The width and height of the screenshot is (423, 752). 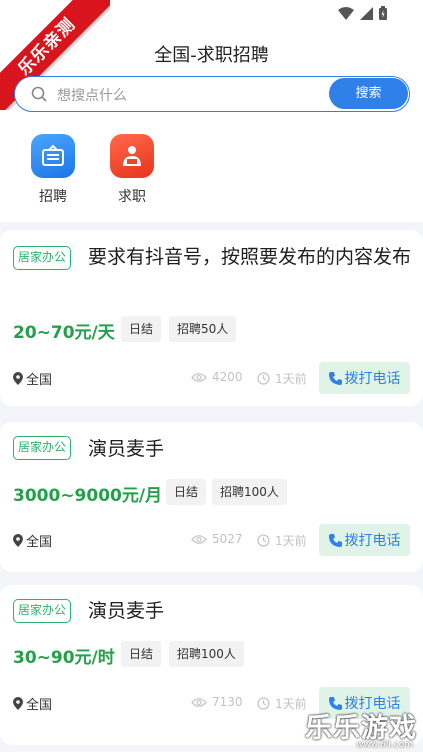 I want to click on search-input: 想搜点什么, so click(x=92, y=95).